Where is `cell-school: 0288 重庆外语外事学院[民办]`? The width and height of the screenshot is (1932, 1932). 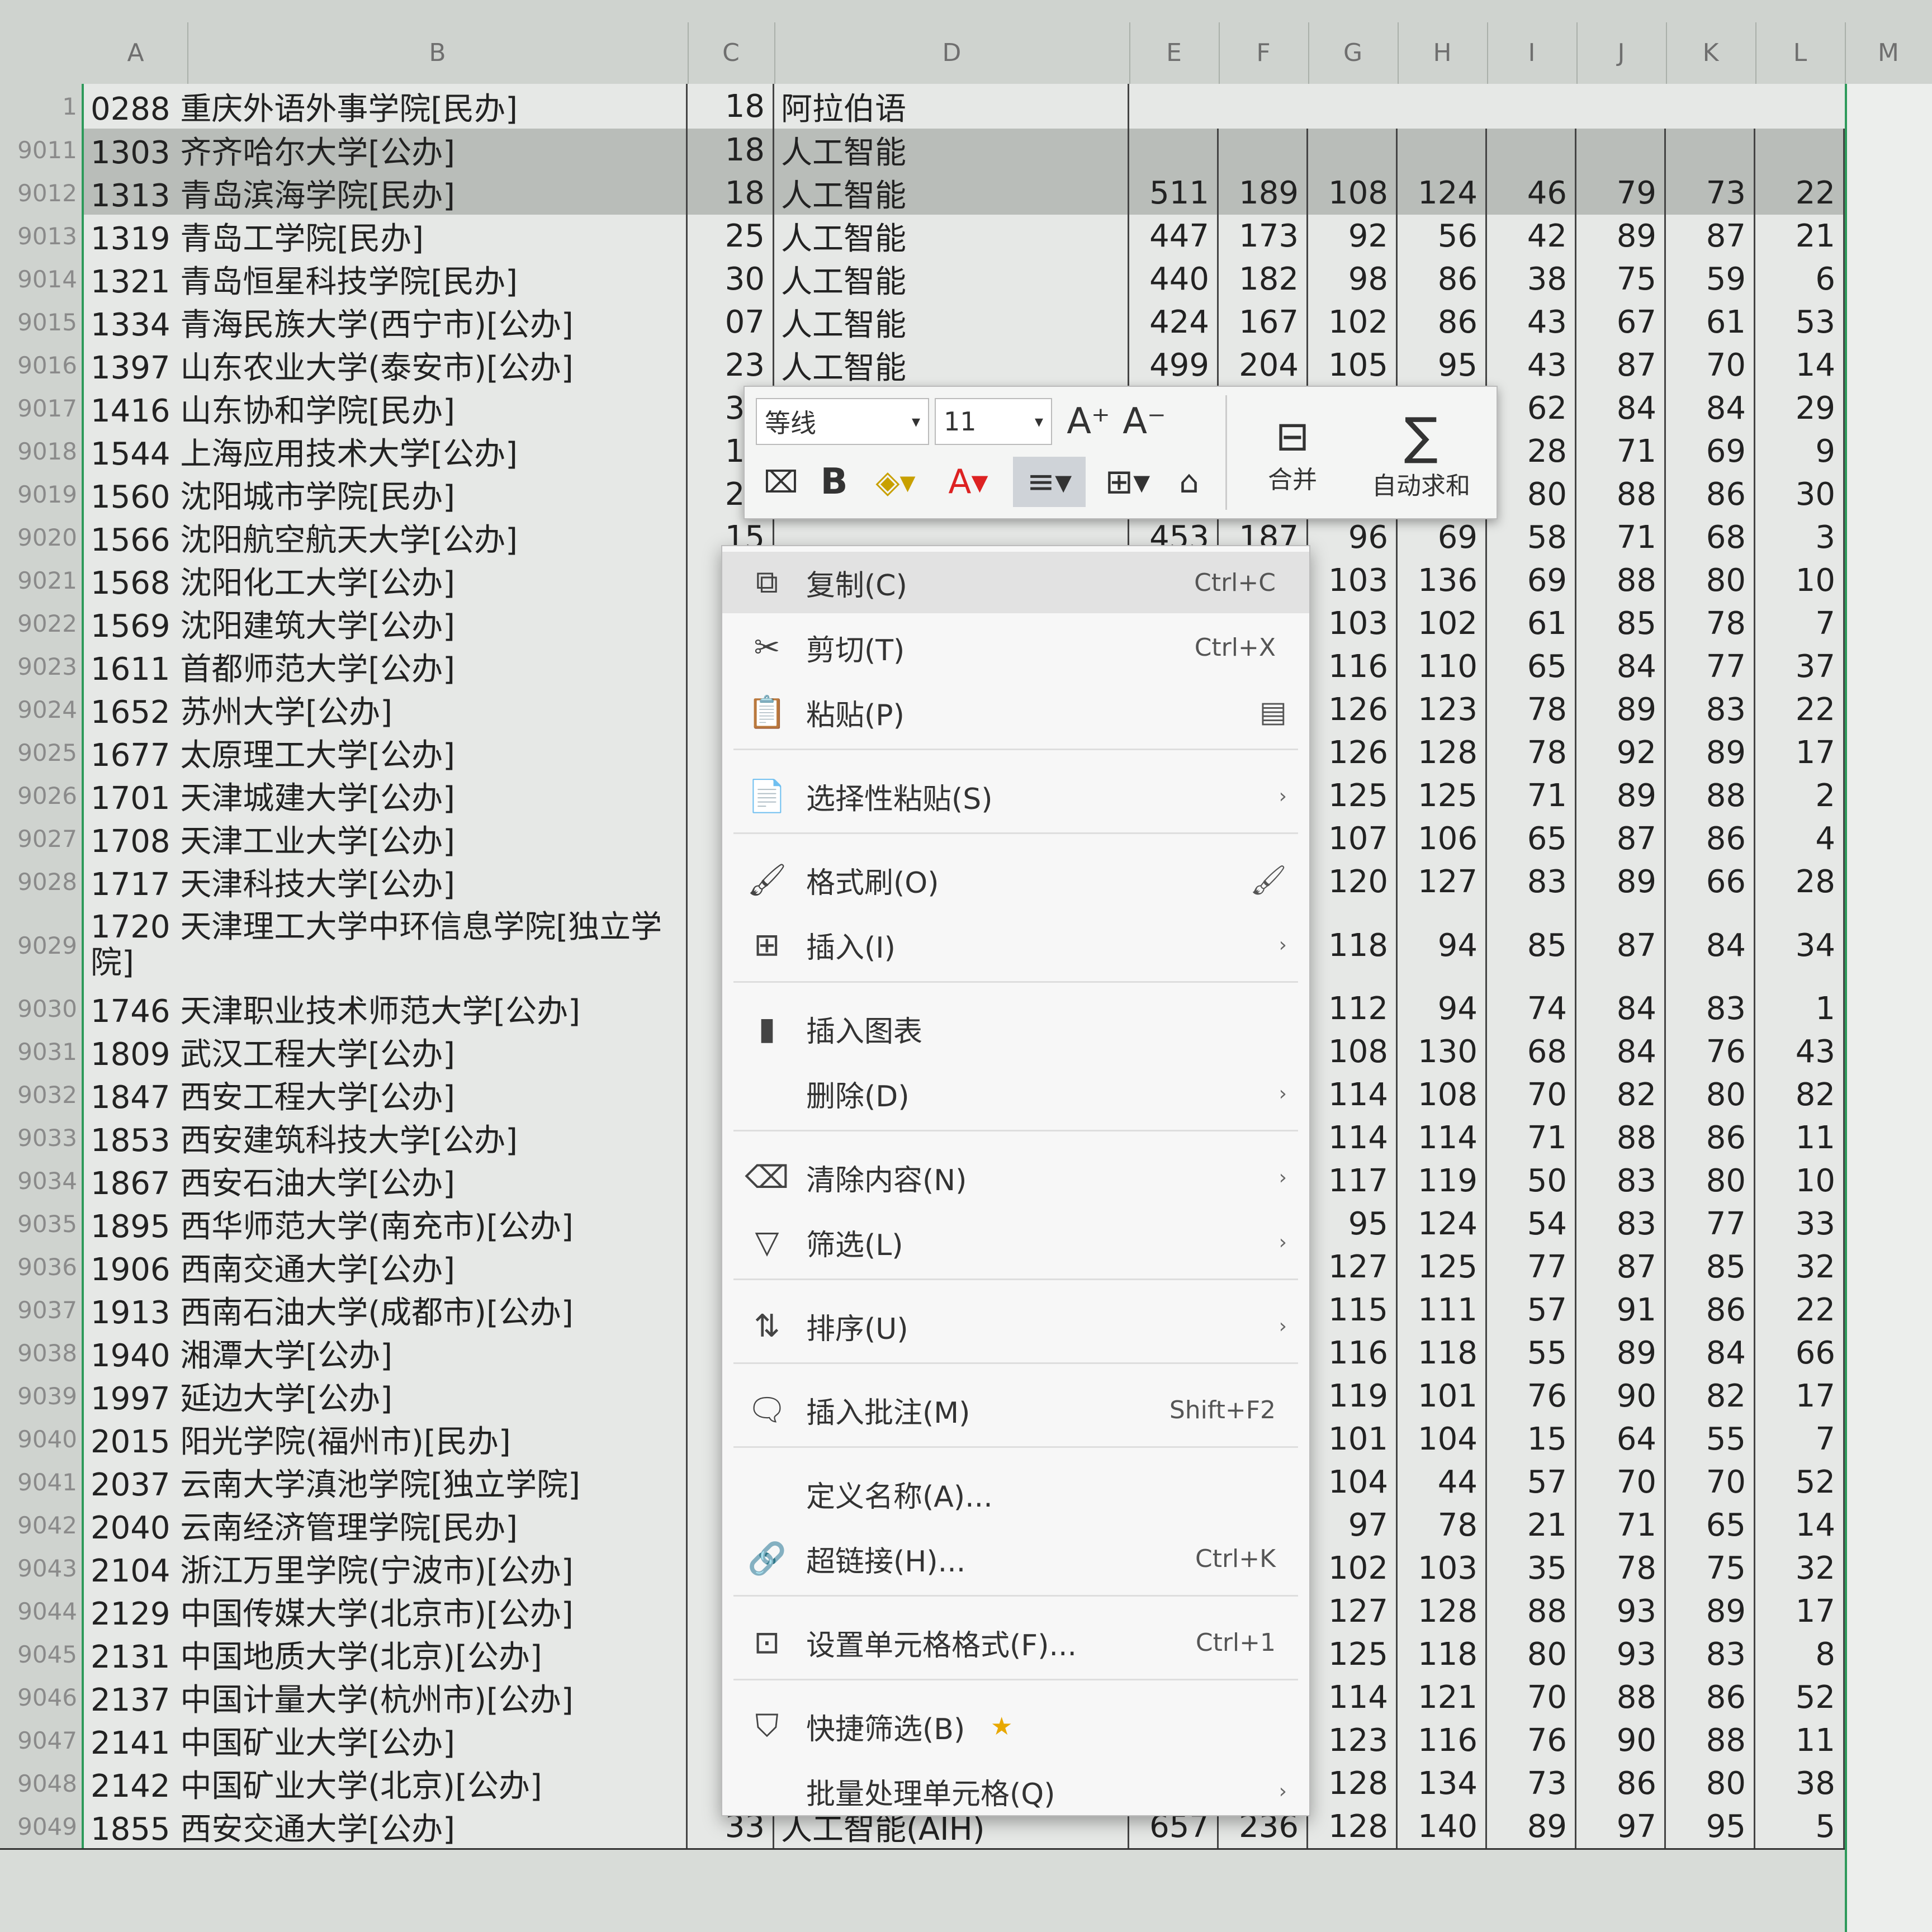 cell-school: 0288 重庆外语外事学院[民办] is located at coordinates (386, 106).